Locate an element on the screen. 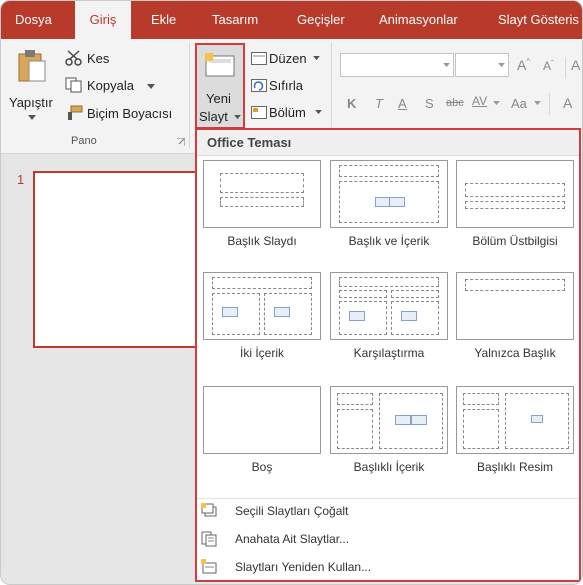  layout-section-header is located at coordinates (515, 194).